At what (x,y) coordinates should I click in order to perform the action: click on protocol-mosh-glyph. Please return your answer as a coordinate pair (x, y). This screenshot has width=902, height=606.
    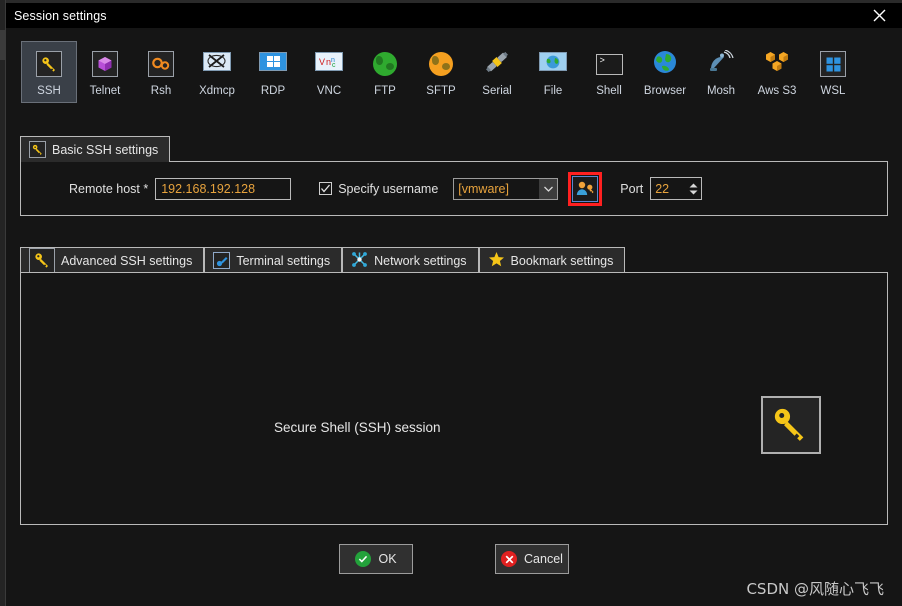
    Looking at the image, I should click on (721, 64).